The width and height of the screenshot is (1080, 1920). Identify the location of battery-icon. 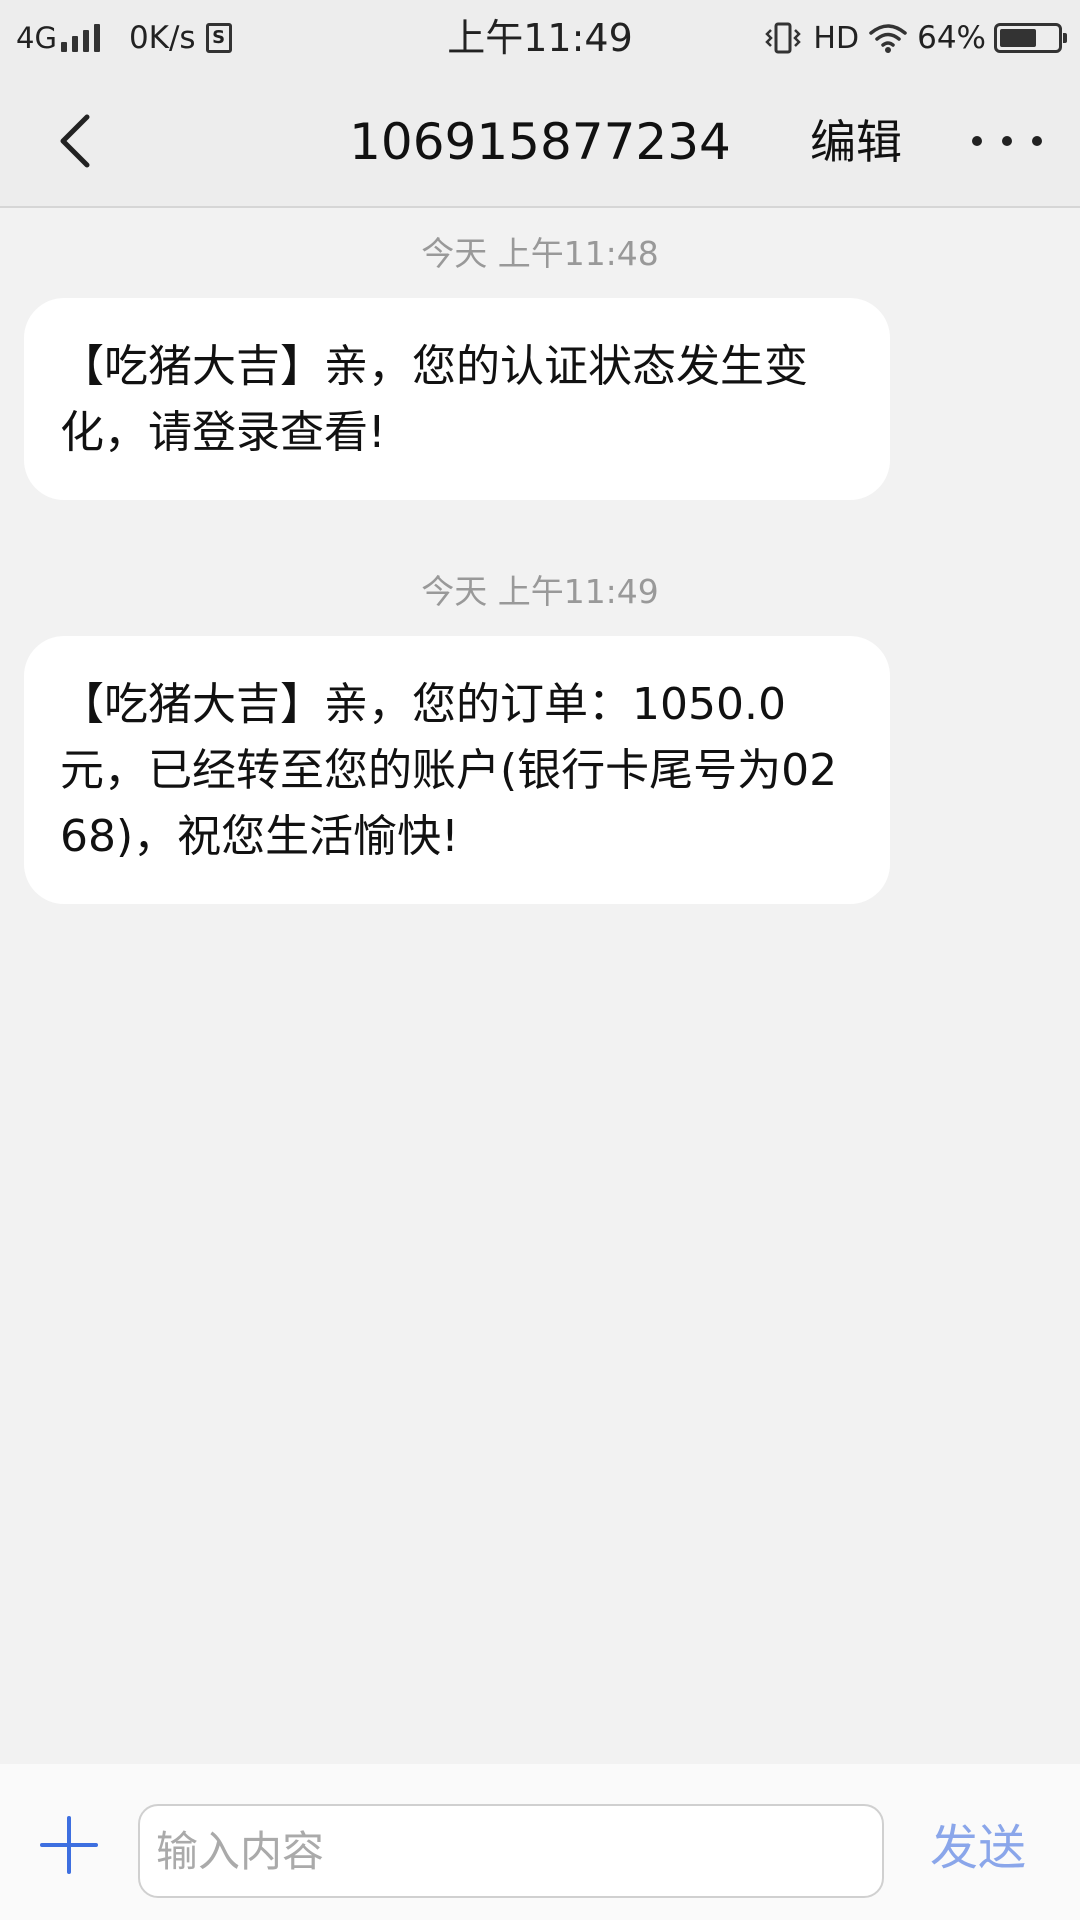
(1030, 38).